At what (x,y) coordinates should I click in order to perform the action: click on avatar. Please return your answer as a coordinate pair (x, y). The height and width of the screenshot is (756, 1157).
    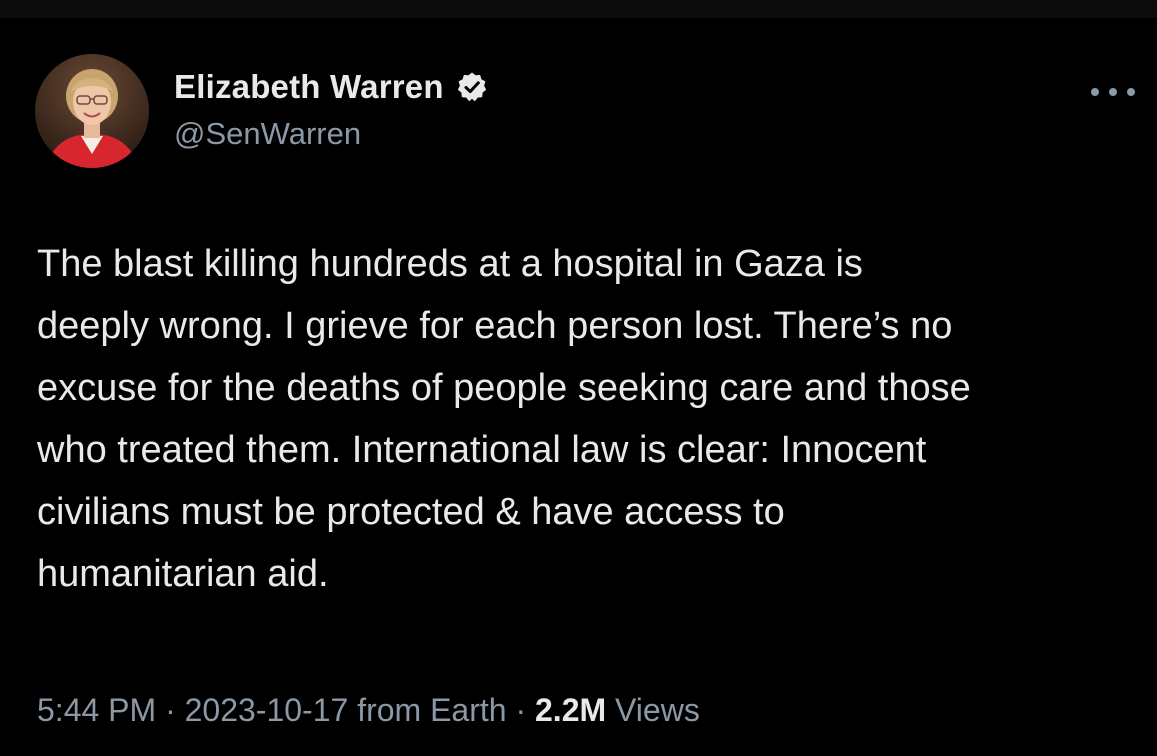
    Looking at the image, I should click on (92, 111).